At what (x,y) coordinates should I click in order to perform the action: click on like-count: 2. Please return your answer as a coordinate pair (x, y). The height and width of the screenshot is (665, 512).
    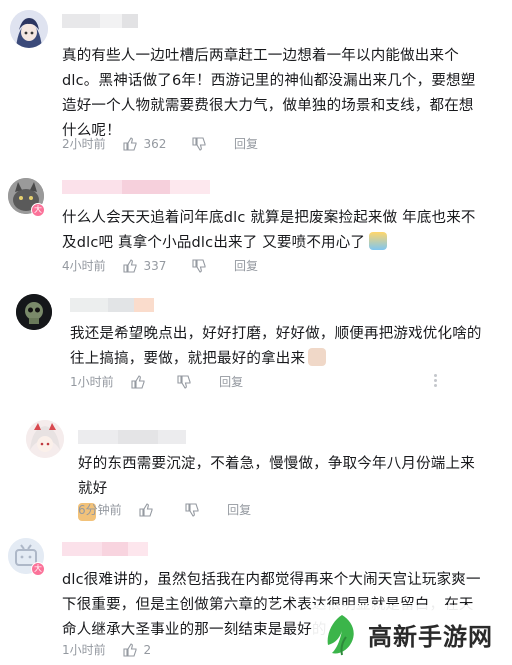
    Looking at the image, I should click on (147, 650).